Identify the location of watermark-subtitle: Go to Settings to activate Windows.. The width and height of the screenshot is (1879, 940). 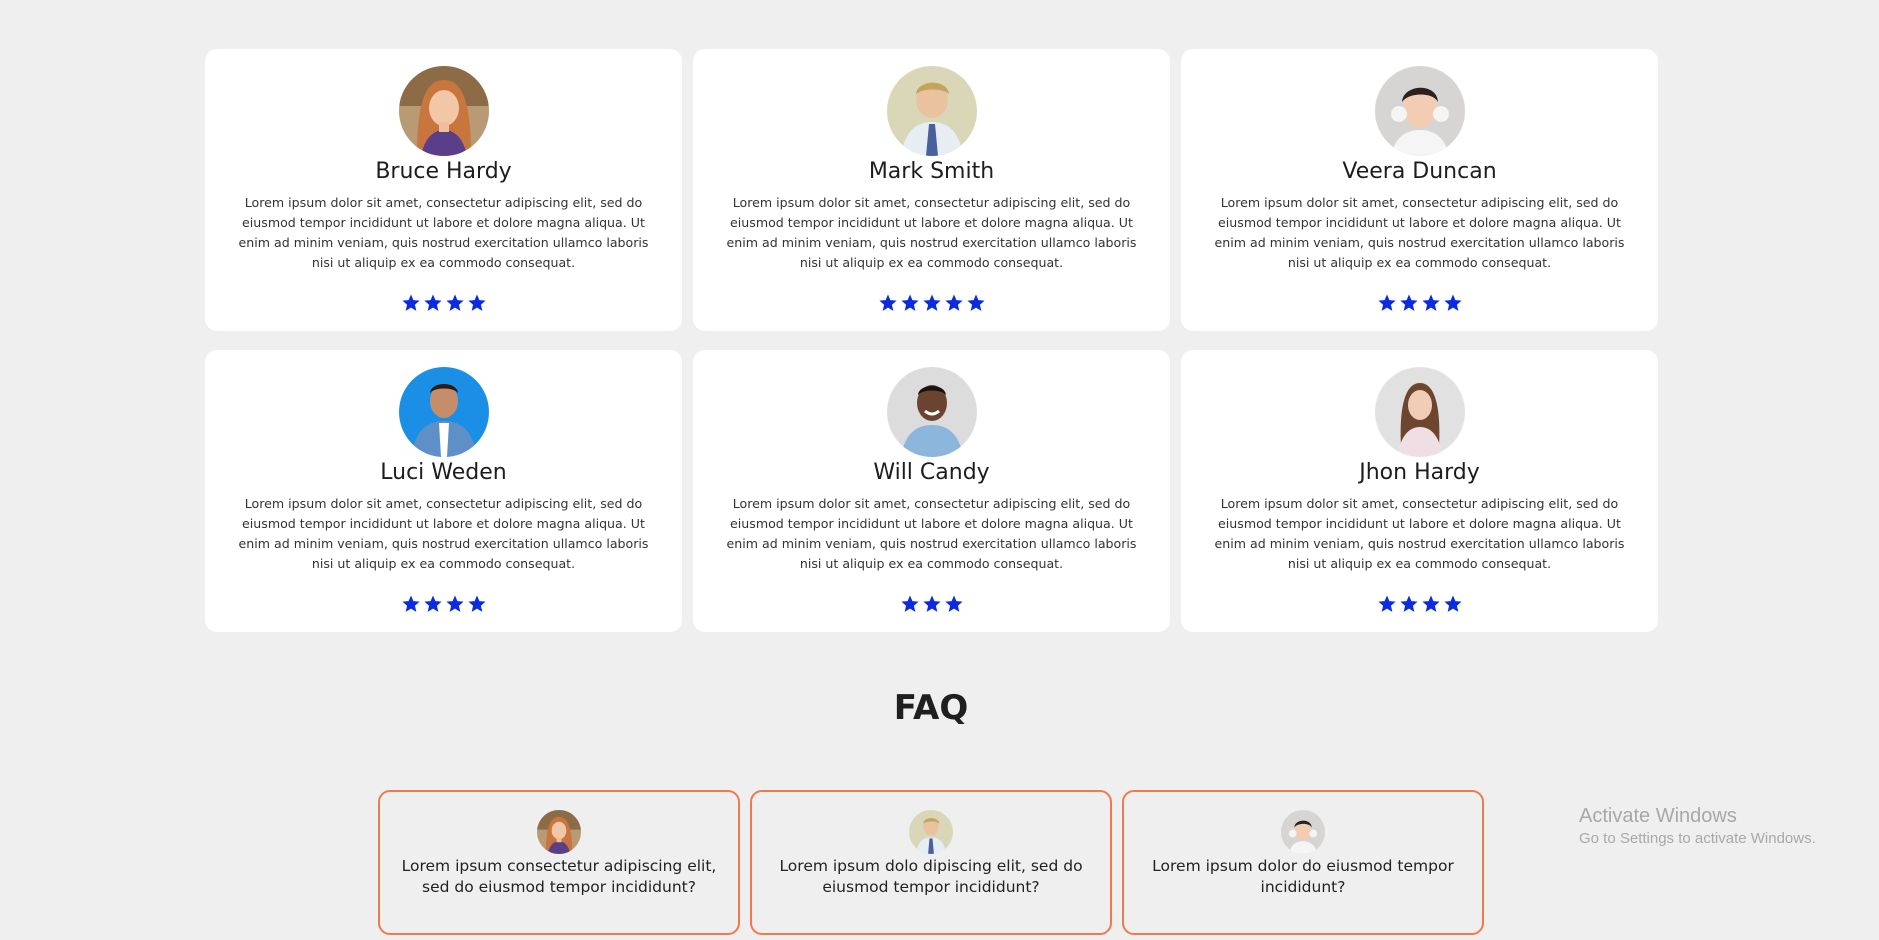
(1697, 838).